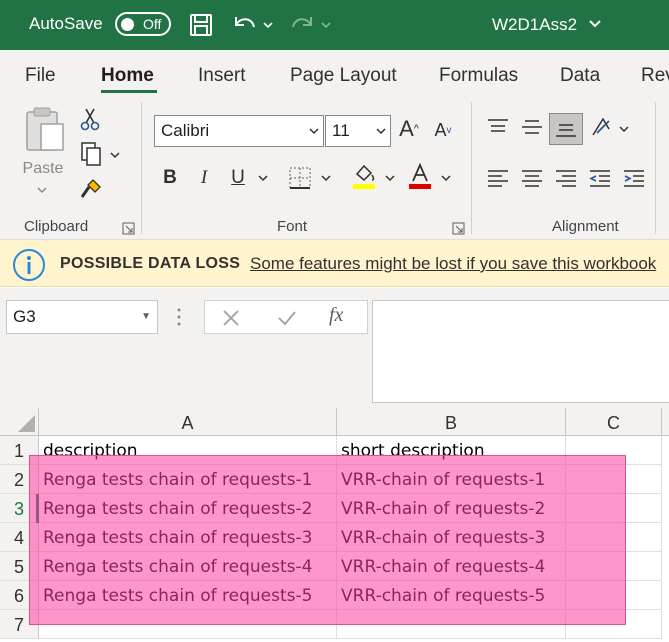 The height and width of the screenshot is (642, 669). What do you see at coordinates (534, 25) in the screenshot?
I see `document-title: W2D1Ass2` at bounding box center [534, 25].